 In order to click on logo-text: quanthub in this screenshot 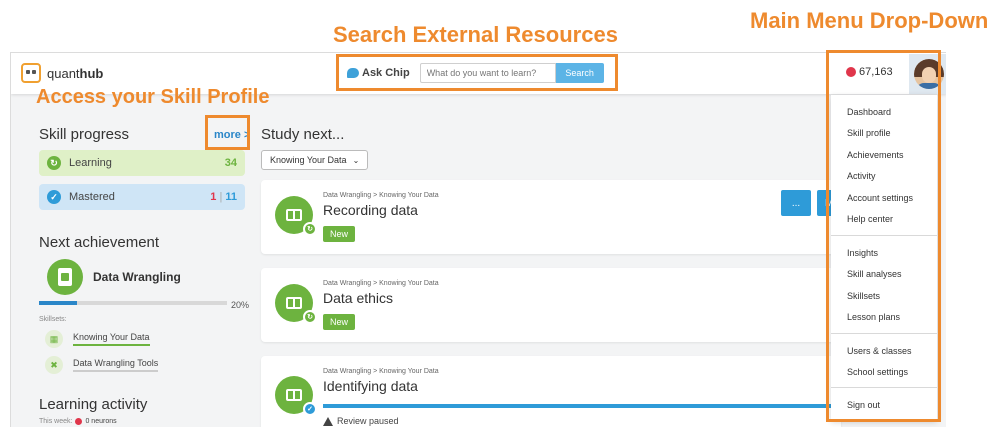, I will do `click(75, 73)`.